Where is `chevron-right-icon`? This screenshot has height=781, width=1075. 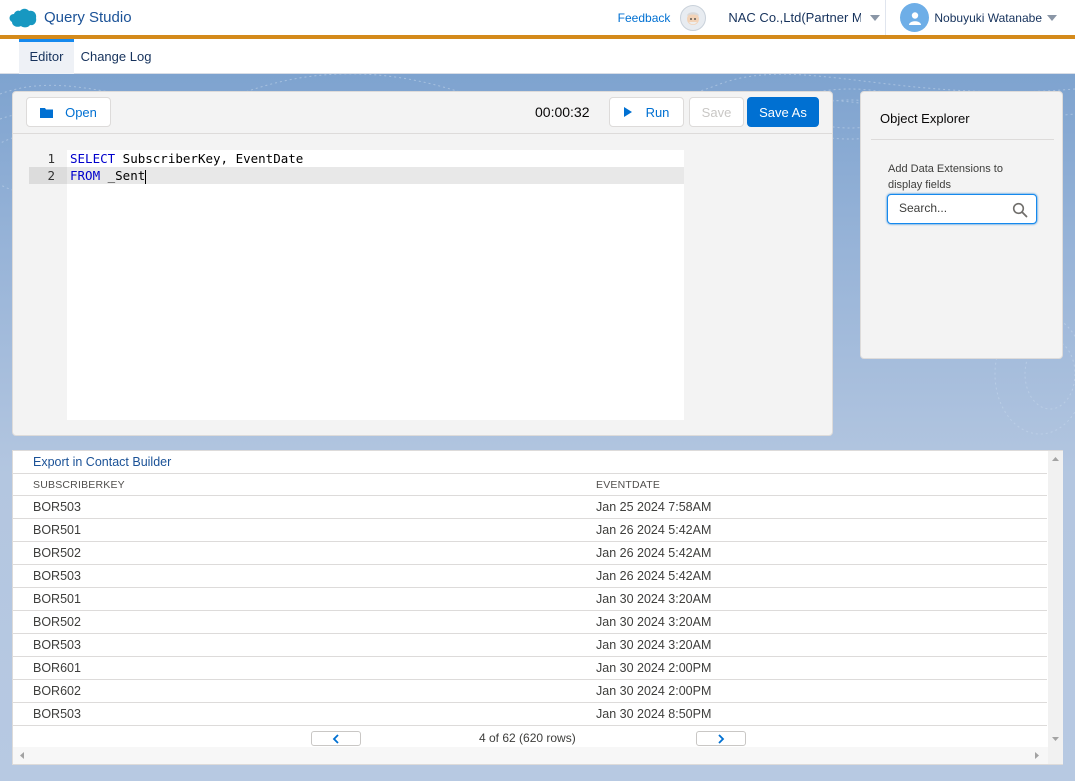
chevron-right-icon is located at coordinates (721, 738).